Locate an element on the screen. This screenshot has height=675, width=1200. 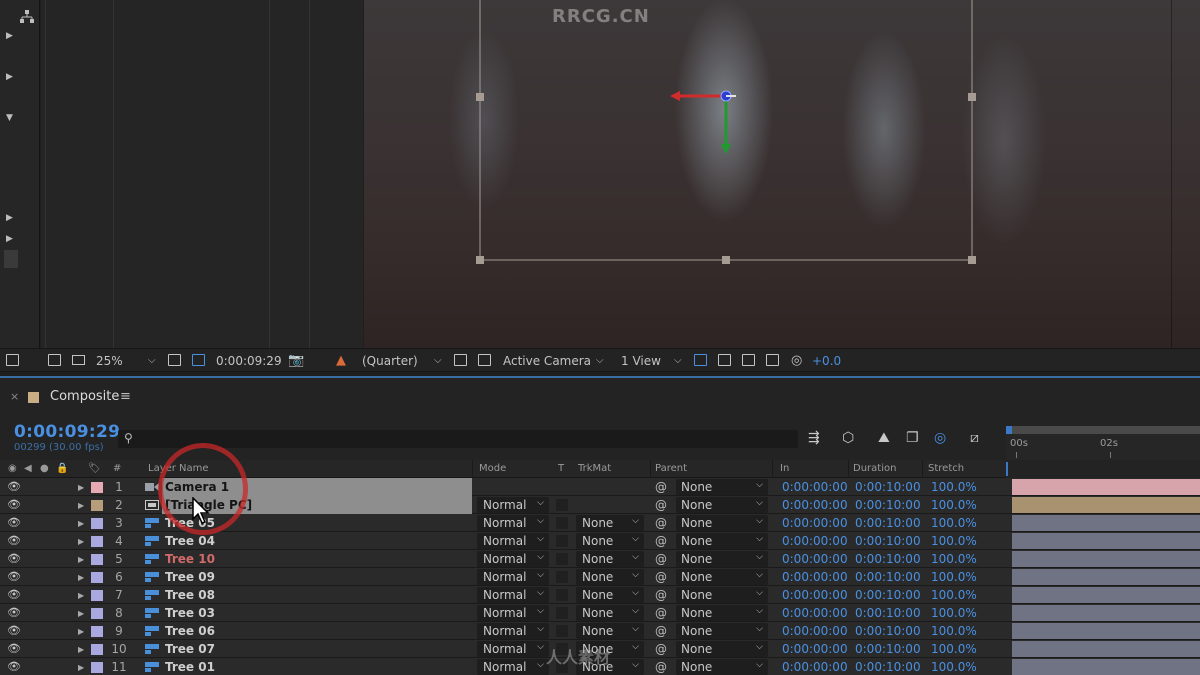
viewer-timecode: 0:00:09:29 is located at coordinates (249, 361).